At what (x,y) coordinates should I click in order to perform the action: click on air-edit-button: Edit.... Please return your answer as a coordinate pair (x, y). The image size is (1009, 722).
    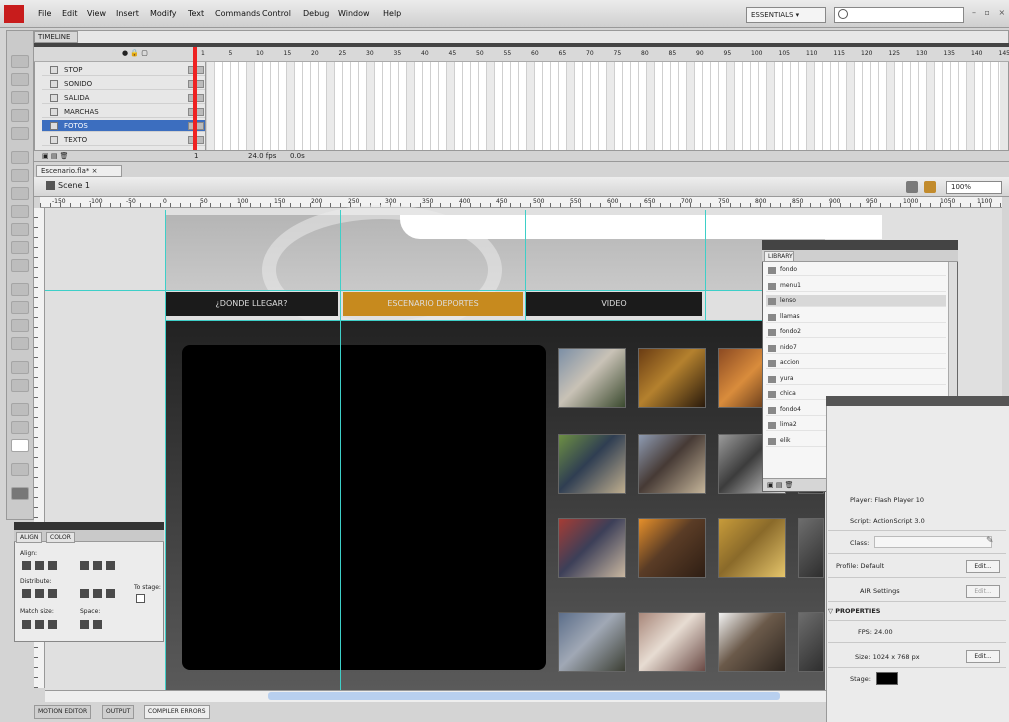
    Looking at the image, I should click on (983, 591).